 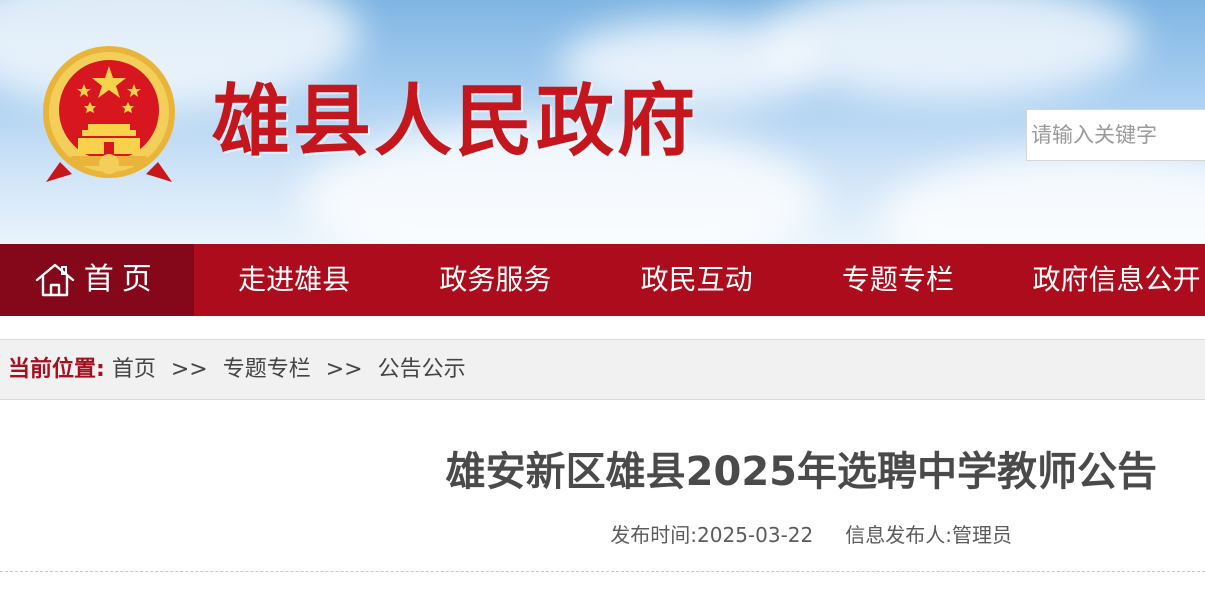 What do you see at coordinates (56, 369) in the screenshot?
I see `breadcrumb-label: 当前位置:` at bounding box center [56, 369].